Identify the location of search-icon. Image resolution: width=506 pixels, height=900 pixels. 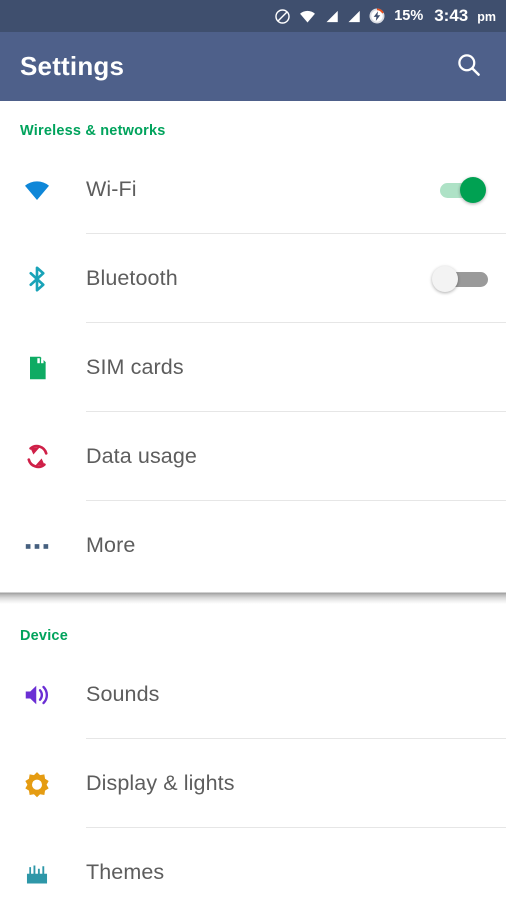
(468, 67).